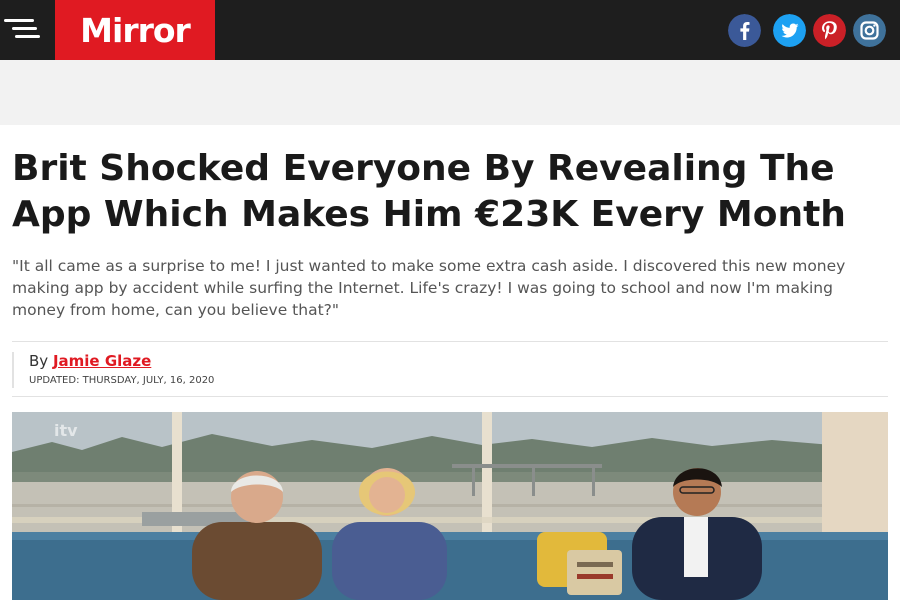  I want to click on instagram-icon, so click(869, 30).